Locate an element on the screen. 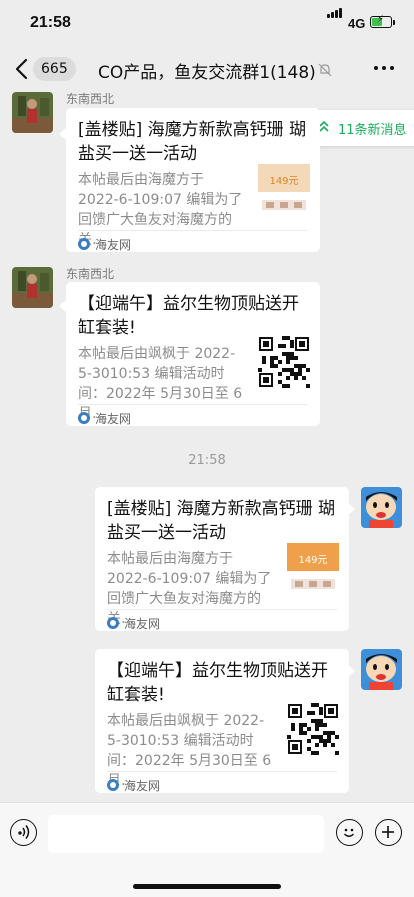 Image resolution: width=414 pixels, height=897 pixels. voice-icon is located at coordinates (23, 832).